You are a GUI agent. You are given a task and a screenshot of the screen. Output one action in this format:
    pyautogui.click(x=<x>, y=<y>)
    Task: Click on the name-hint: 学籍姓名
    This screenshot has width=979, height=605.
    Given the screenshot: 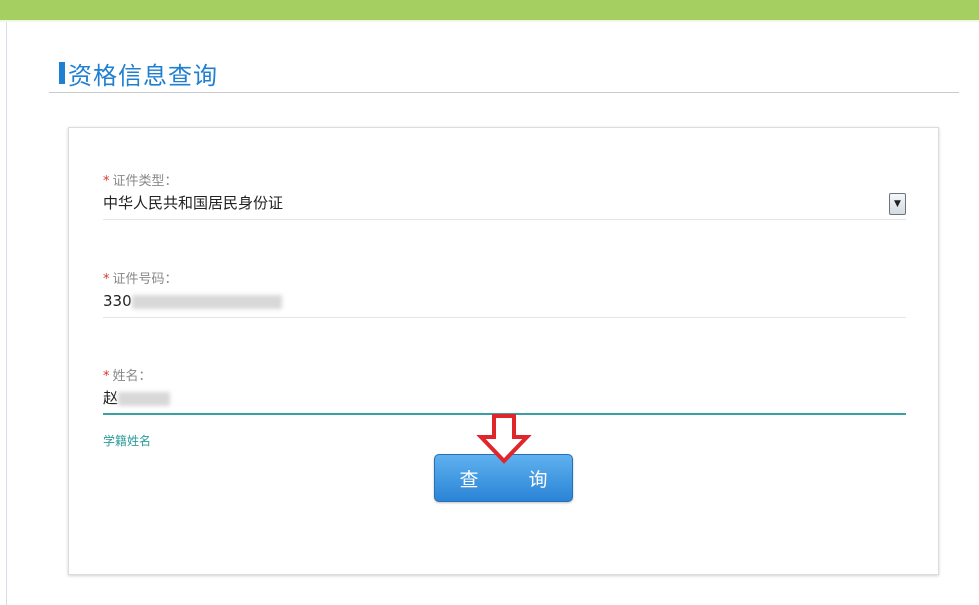 What is the action you would take?
    pyautogui.click(x=127, y=441)
    